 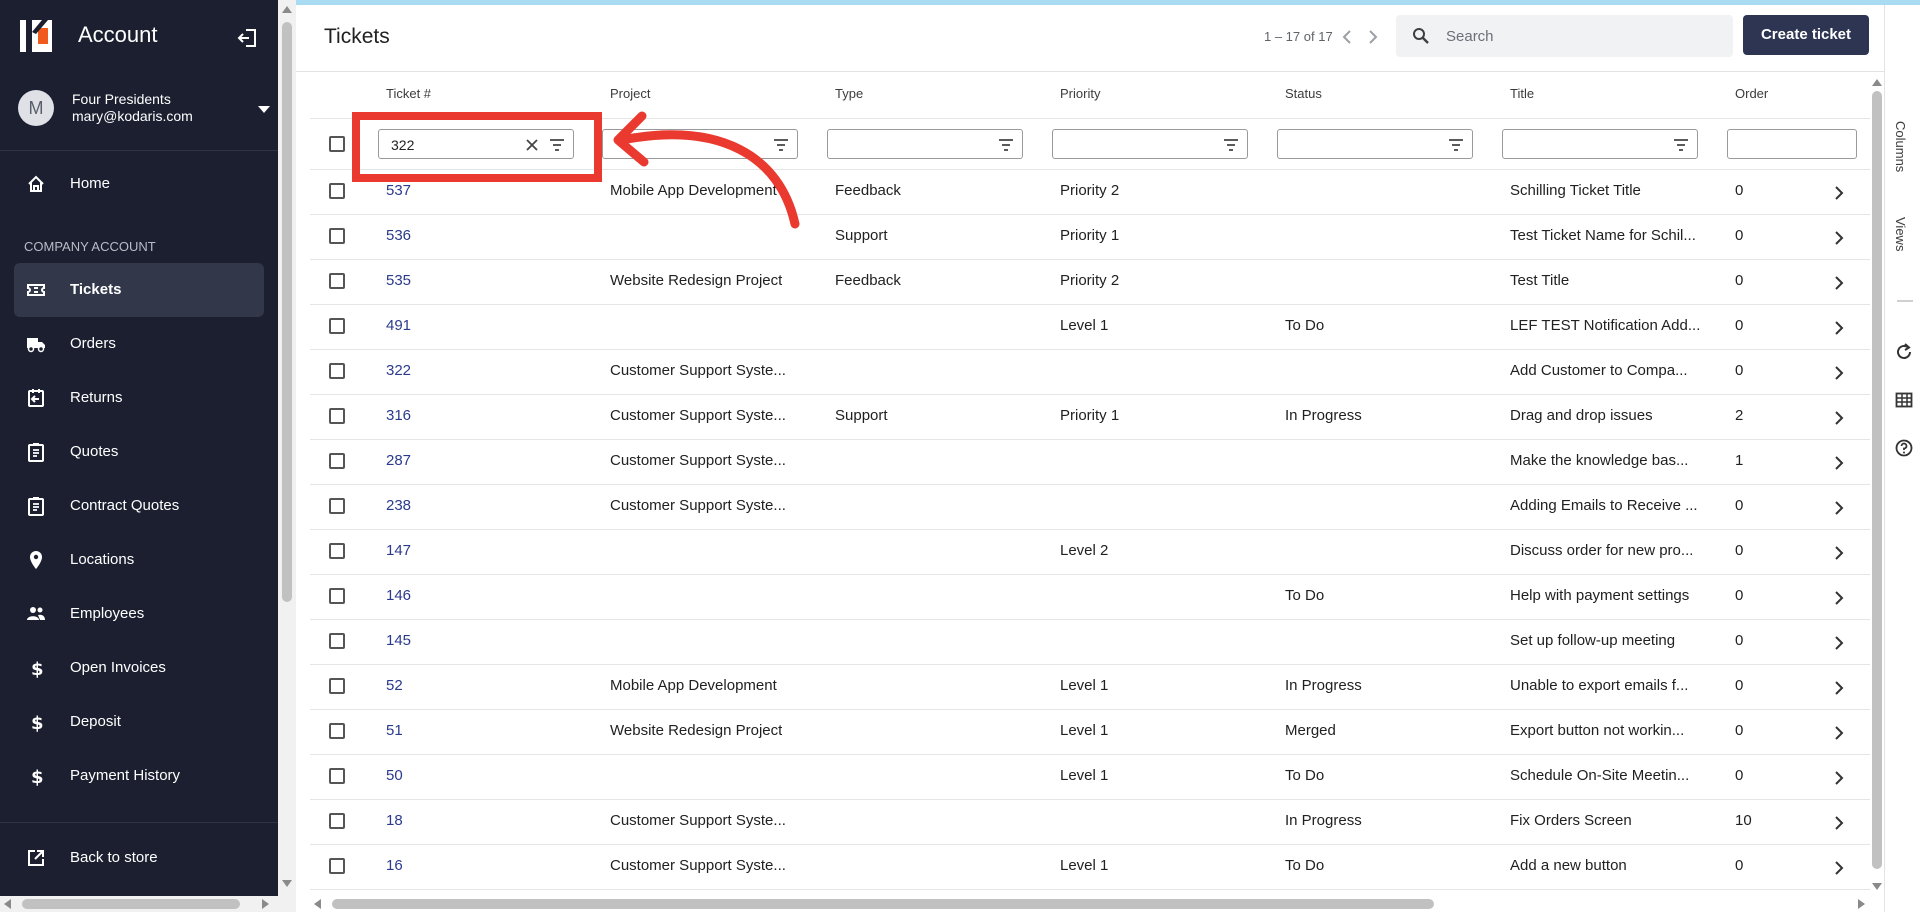 What do you see at coordinates (36, 36) in the screenshot?
I see `kodaris-logo` at bounding box center [36, 36].